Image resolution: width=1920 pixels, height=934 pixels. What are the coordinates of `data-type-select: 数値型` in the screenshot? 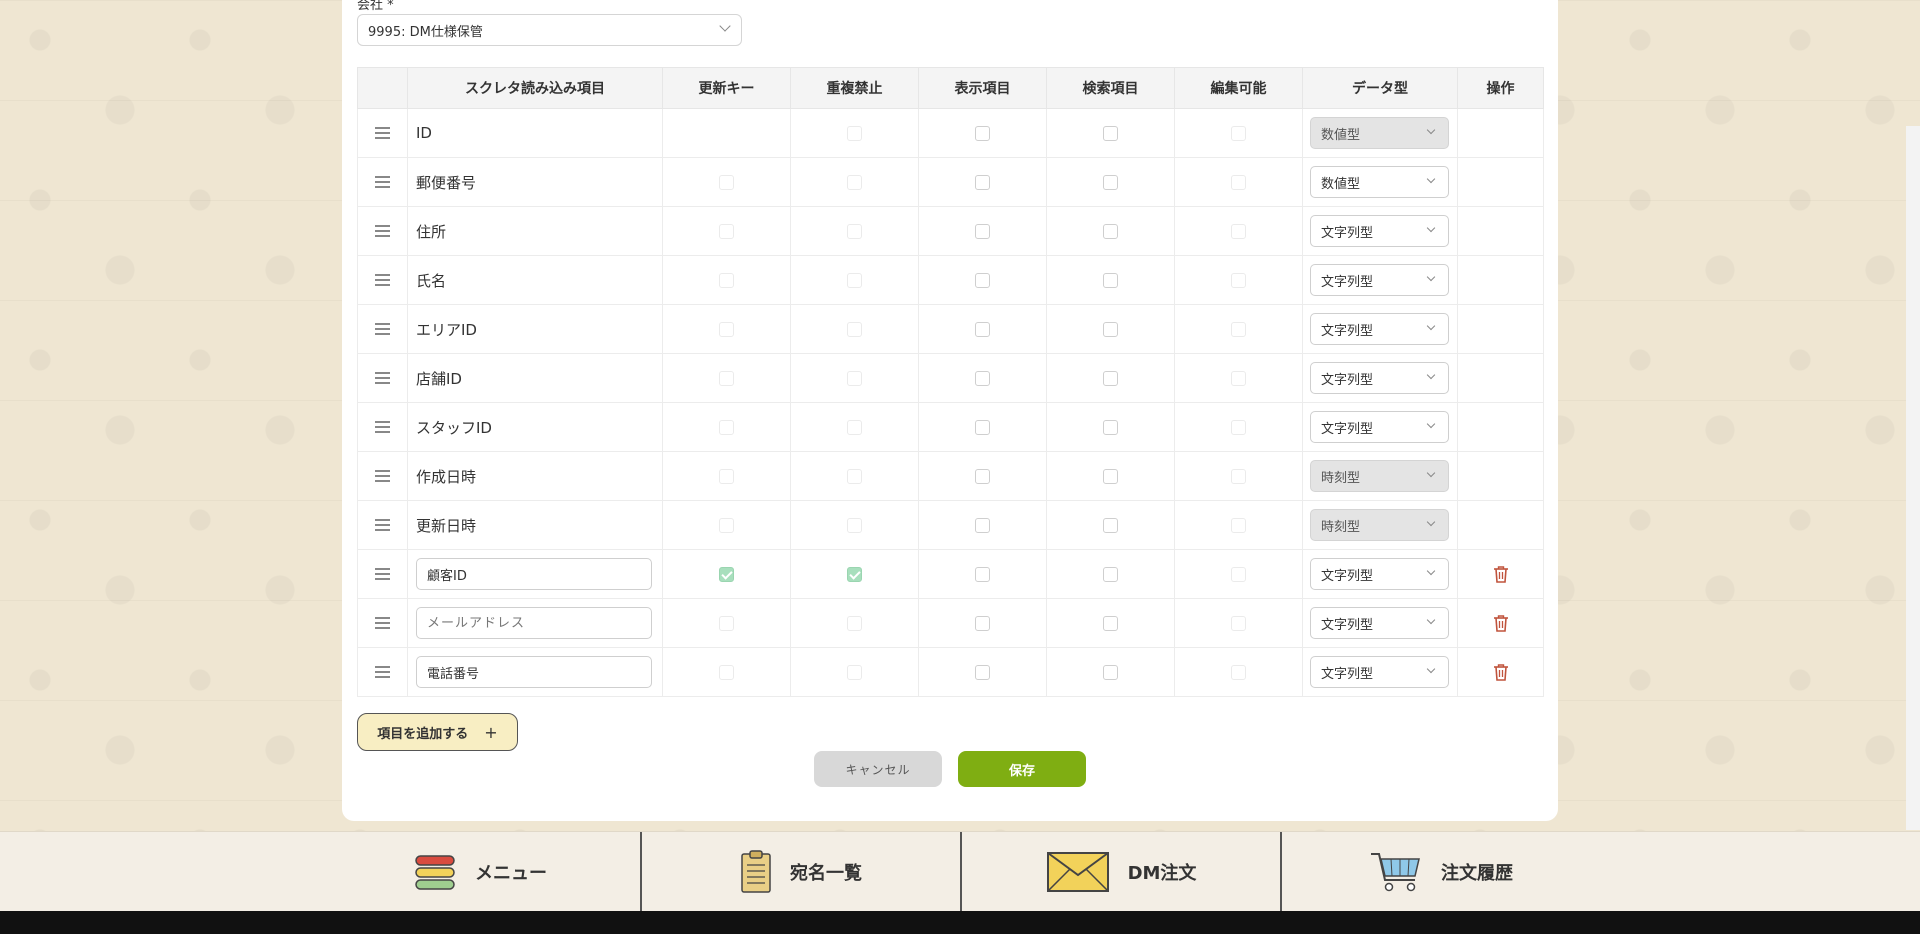 It's located at (1379, 182).